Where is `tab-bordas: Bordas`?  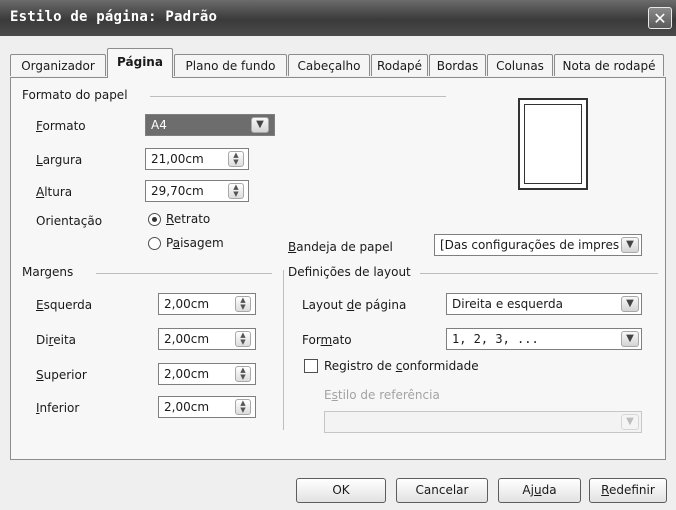 tab-bordas: Bordas is located at coordinates (457, 65).